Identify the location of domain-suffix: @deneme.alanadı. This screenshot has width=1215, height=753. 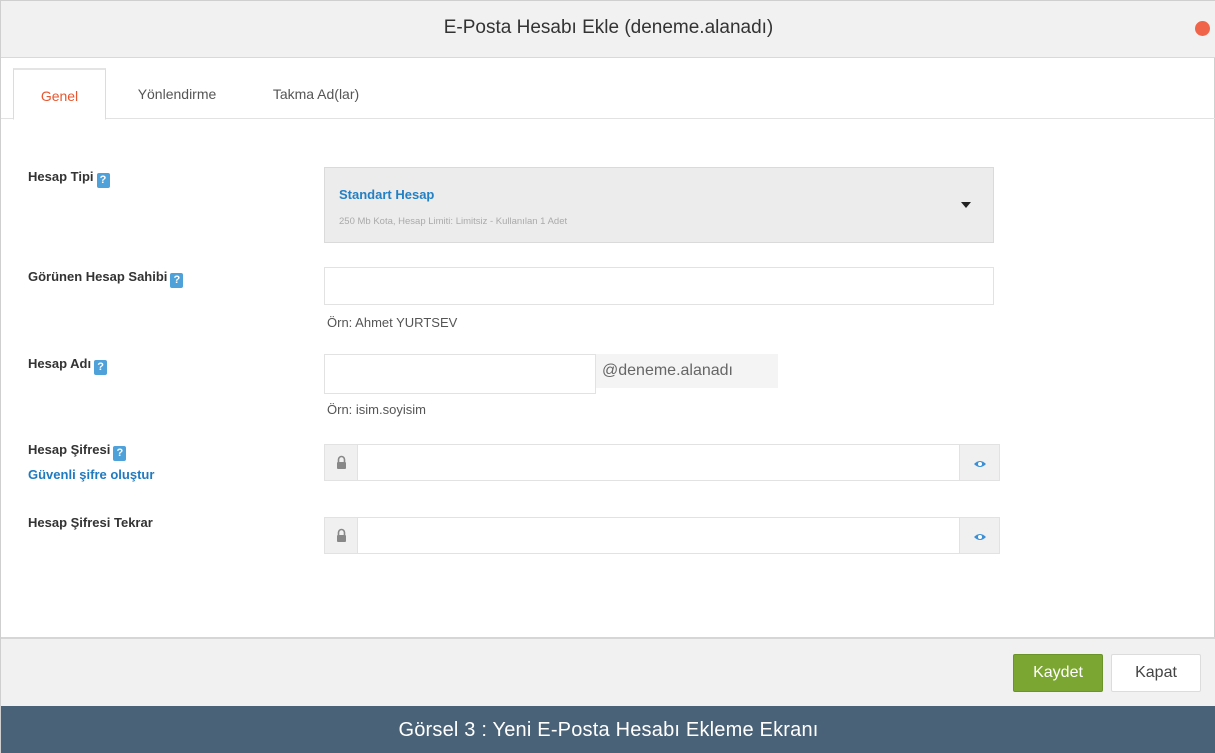
(687, 371).